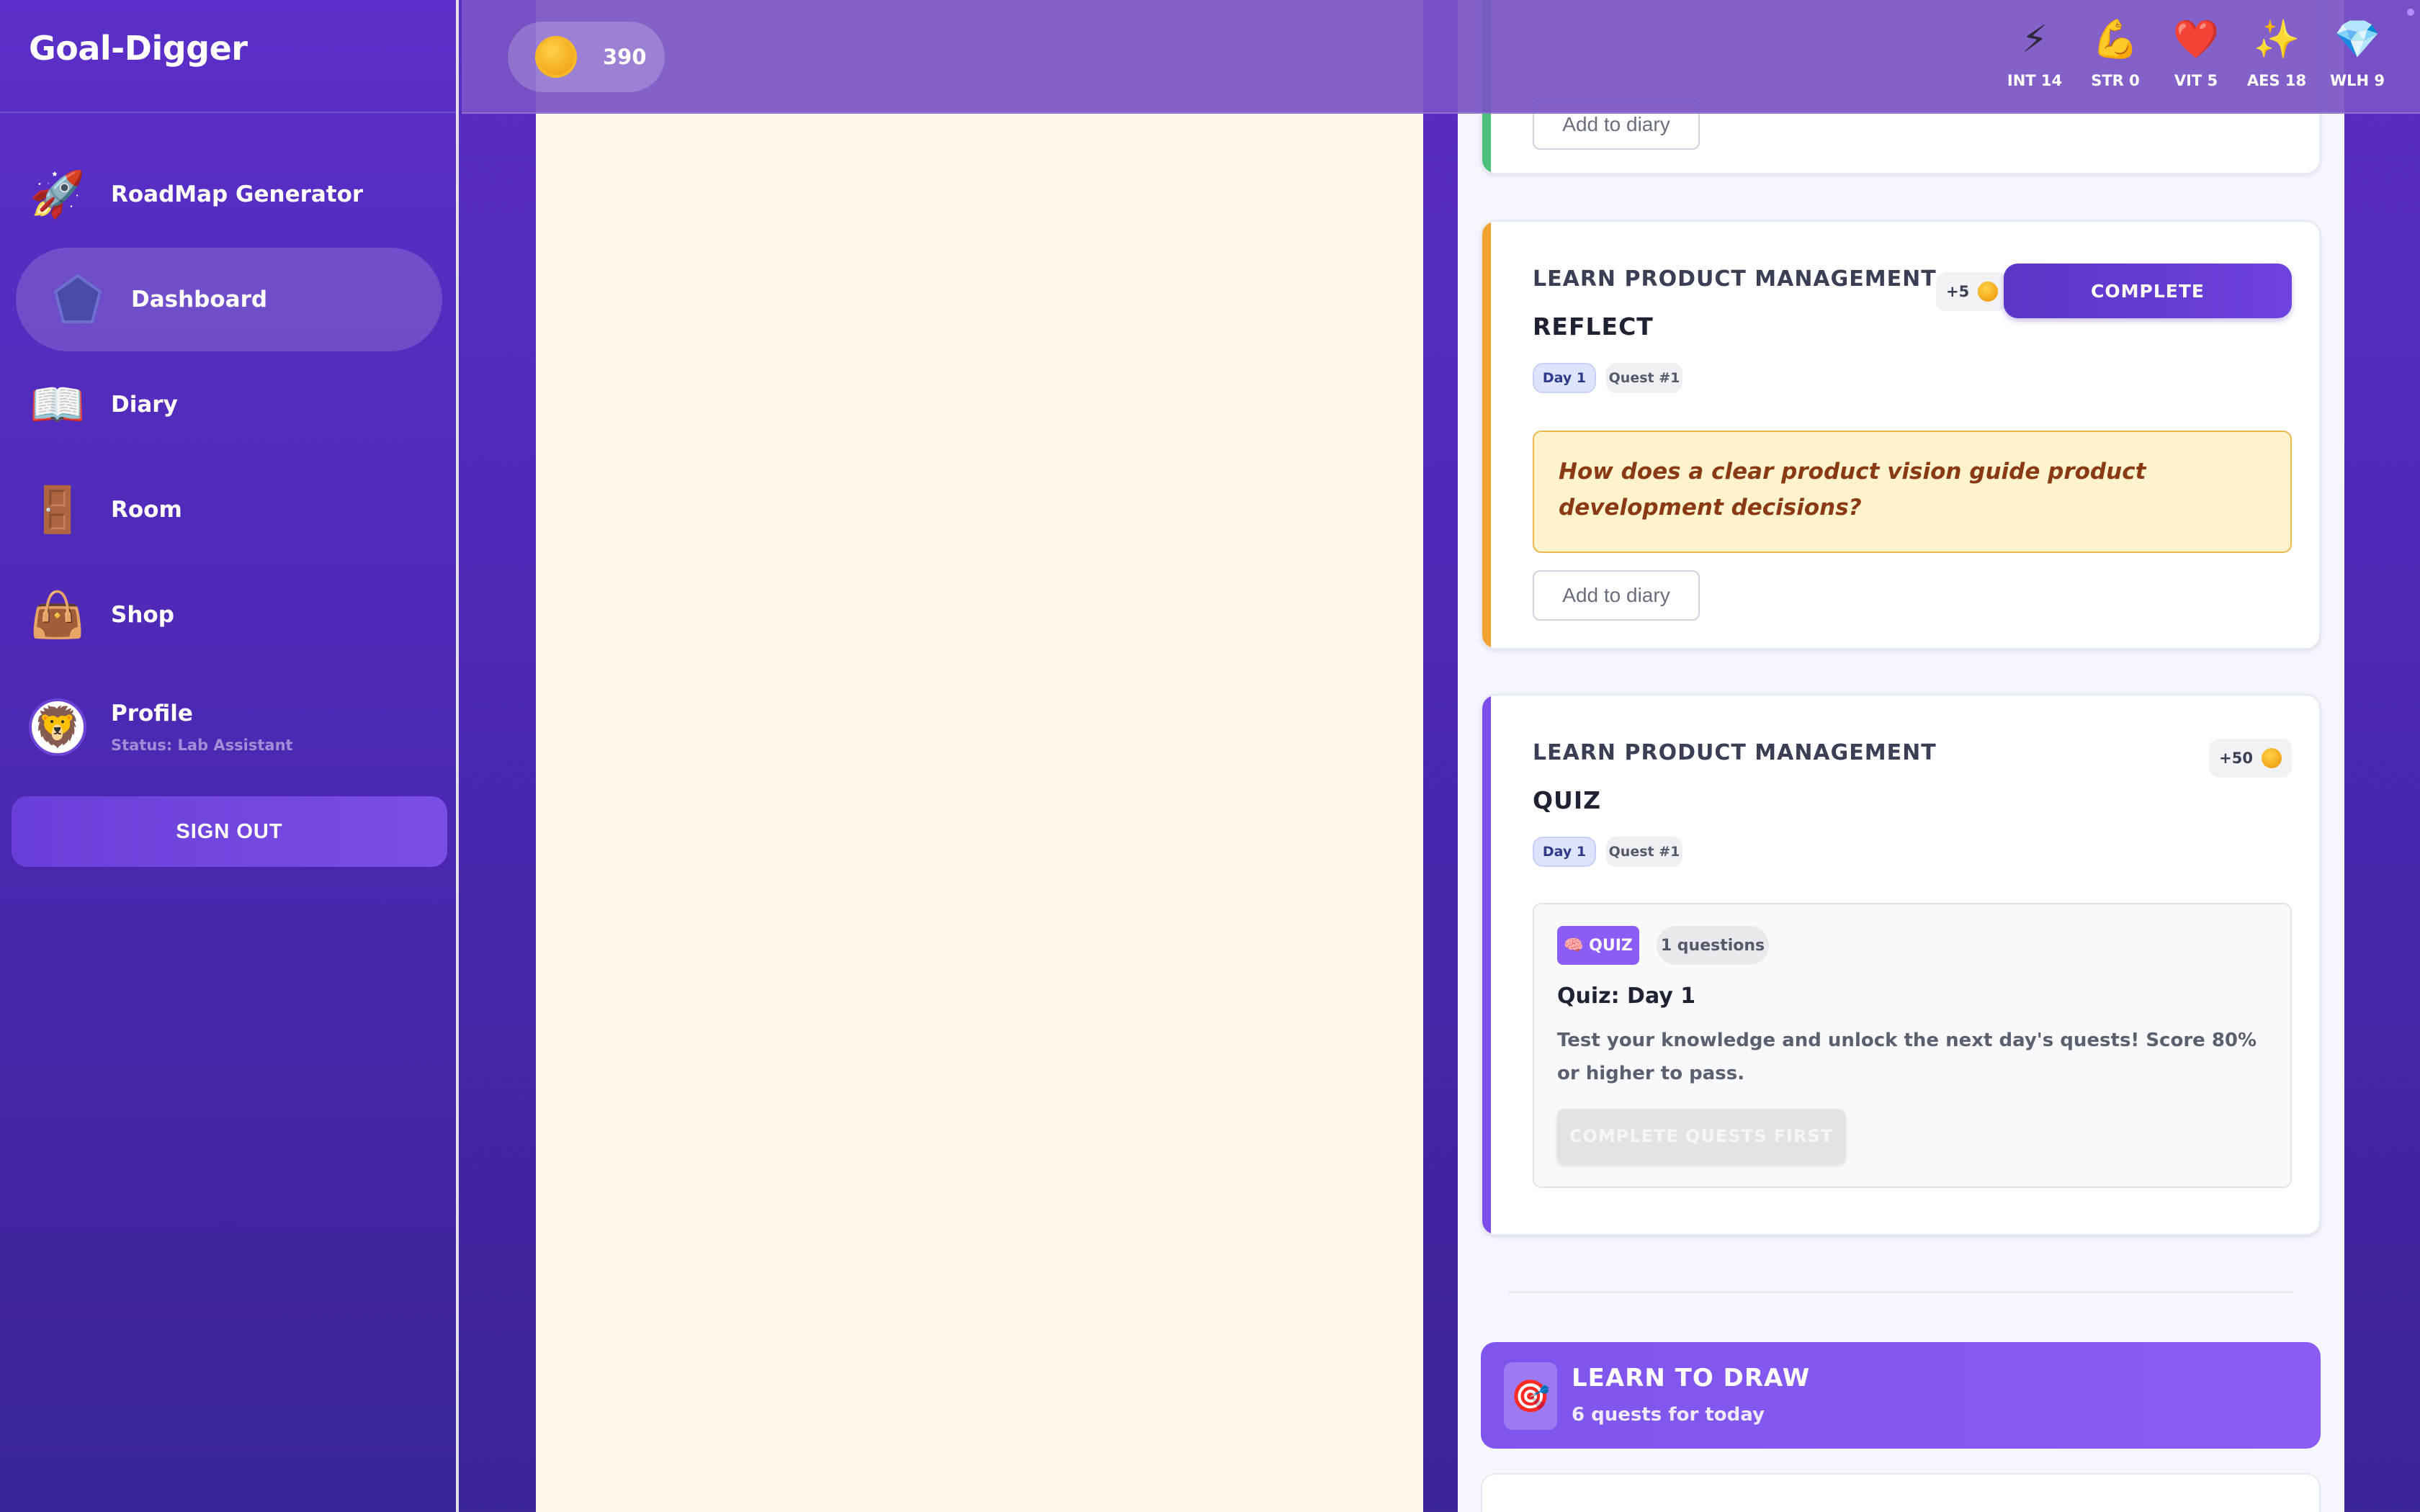  I want to click on sidebar-item-label: Room, so click(146, 510).